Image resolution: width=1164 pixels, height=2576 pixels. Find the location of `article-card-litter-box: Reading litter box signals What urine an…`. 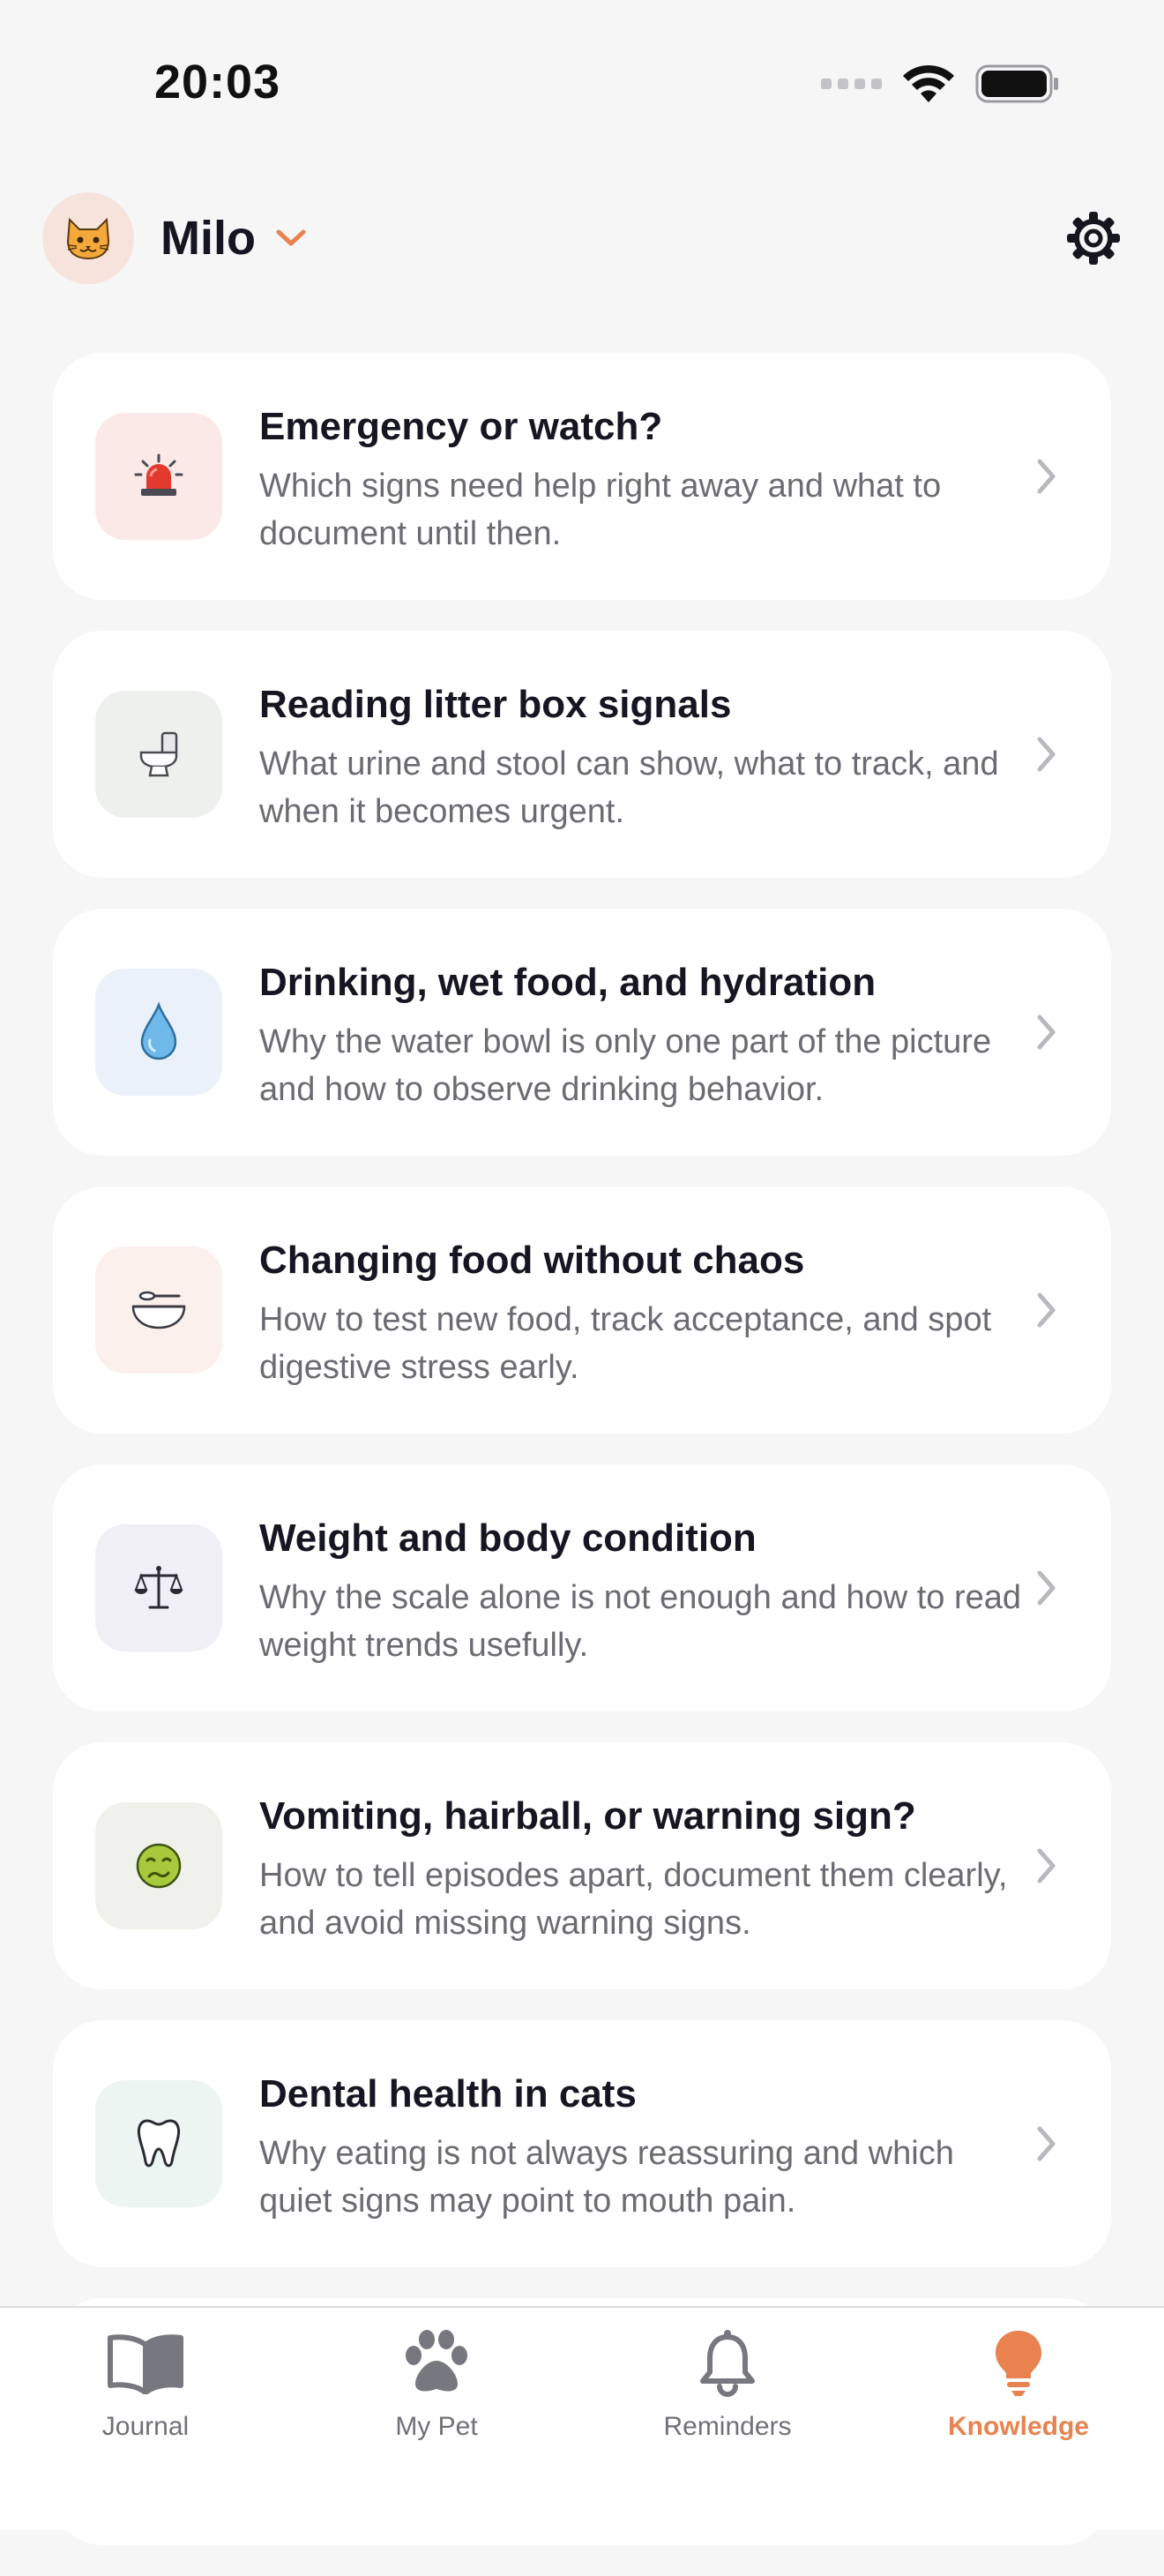

article-card-litter-box: Reading litter box signals What urine an… is located at coordinates (582, 755).